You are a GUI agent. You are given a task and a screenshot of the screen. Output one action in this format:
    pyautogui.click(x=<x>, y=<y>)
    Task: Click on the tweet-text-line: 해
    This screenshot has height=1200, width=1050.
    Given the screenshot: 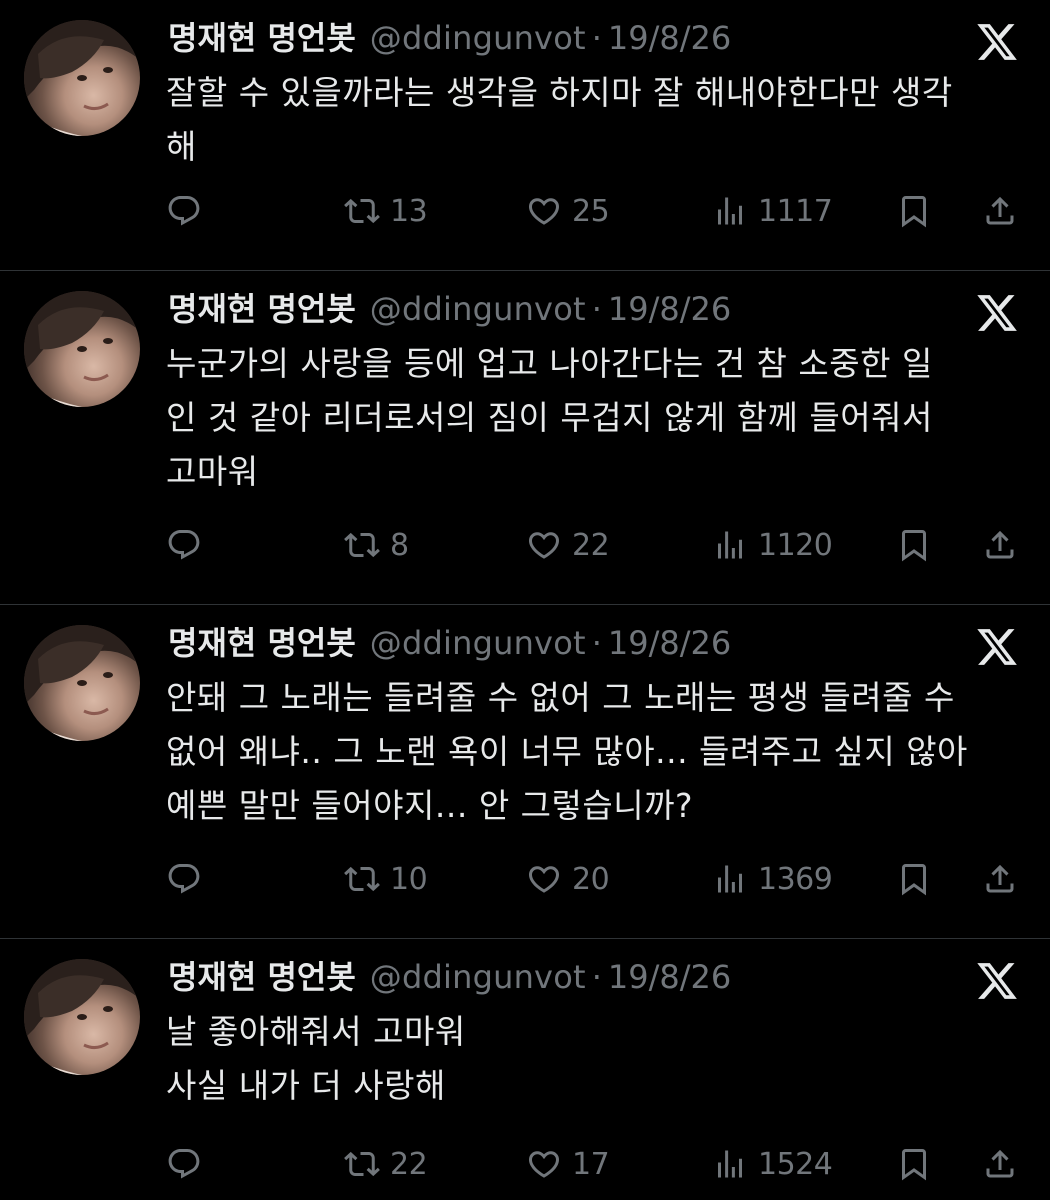 What is the action you would take?
    pyautogui.click(x=181, y=146)
    